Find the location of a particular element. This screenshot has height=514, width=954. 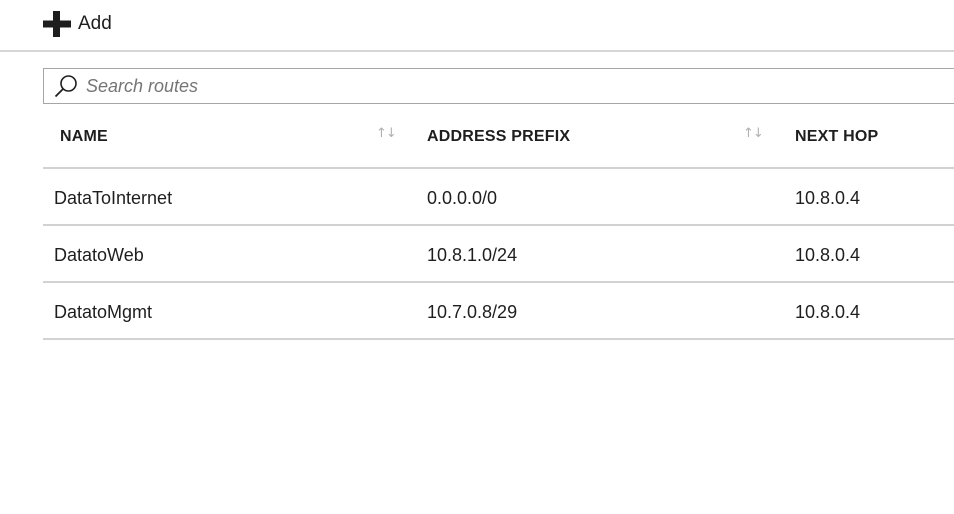

route-name: DatatoMgmt is located at coordinates (103, 312).